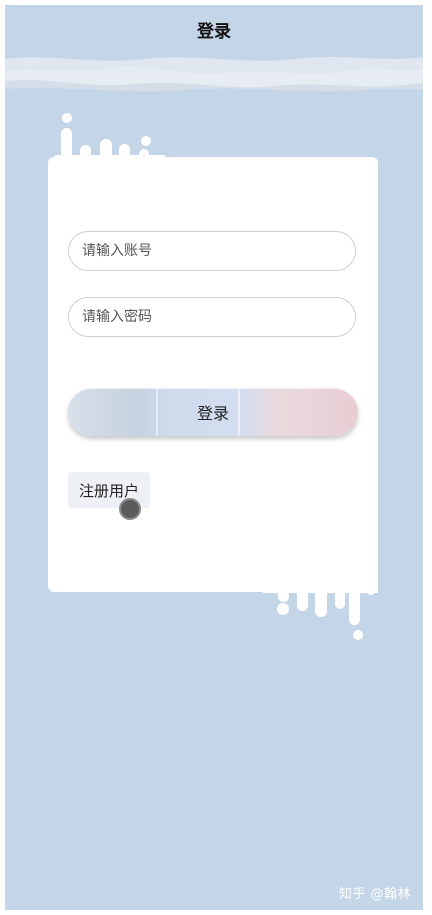 The image size is (432, 915). I want to click on page-title: 登录, so click(214, 31).